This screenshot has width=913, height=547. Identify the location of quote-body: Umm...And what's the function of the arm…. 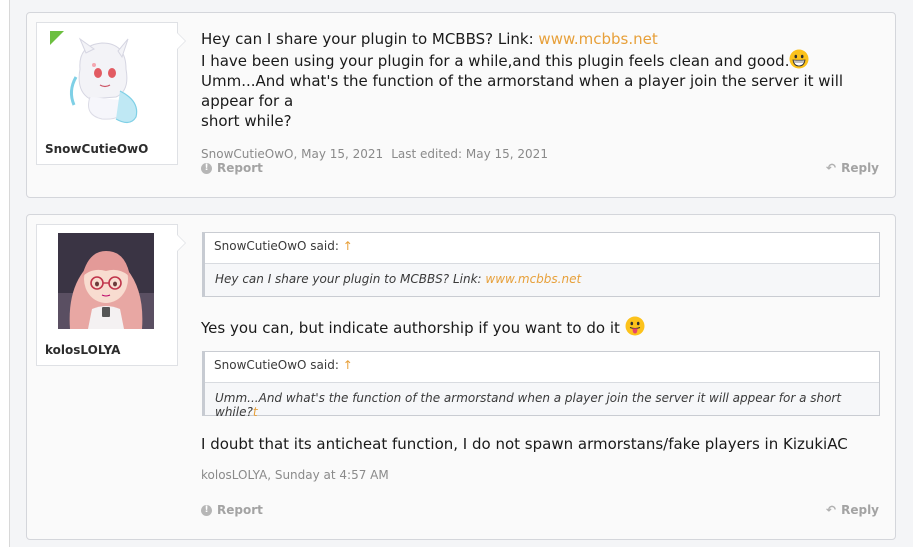
(542, 401).